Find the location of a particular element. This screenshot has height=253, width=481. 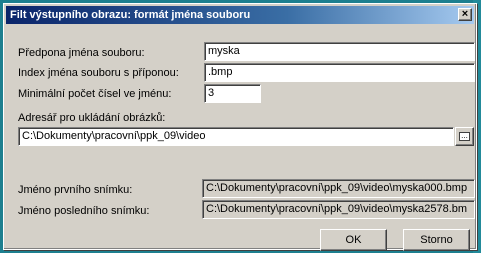

close-icon: × is located at coordinates (465, 14).